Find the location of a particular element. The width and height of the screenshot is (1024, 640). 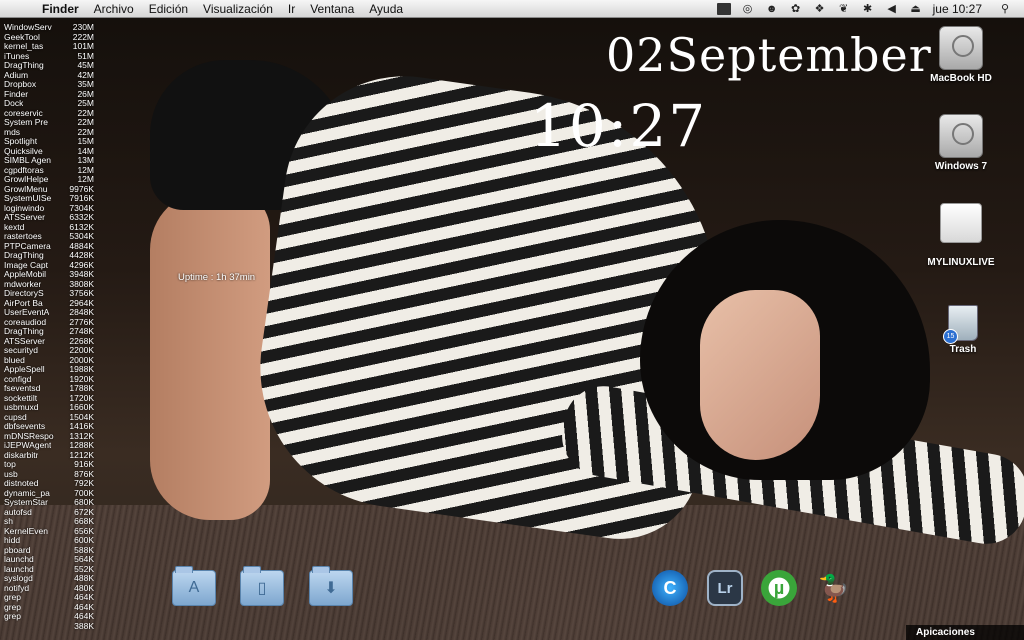

applications-folder-icon: A is located at coordinates (194, 586).